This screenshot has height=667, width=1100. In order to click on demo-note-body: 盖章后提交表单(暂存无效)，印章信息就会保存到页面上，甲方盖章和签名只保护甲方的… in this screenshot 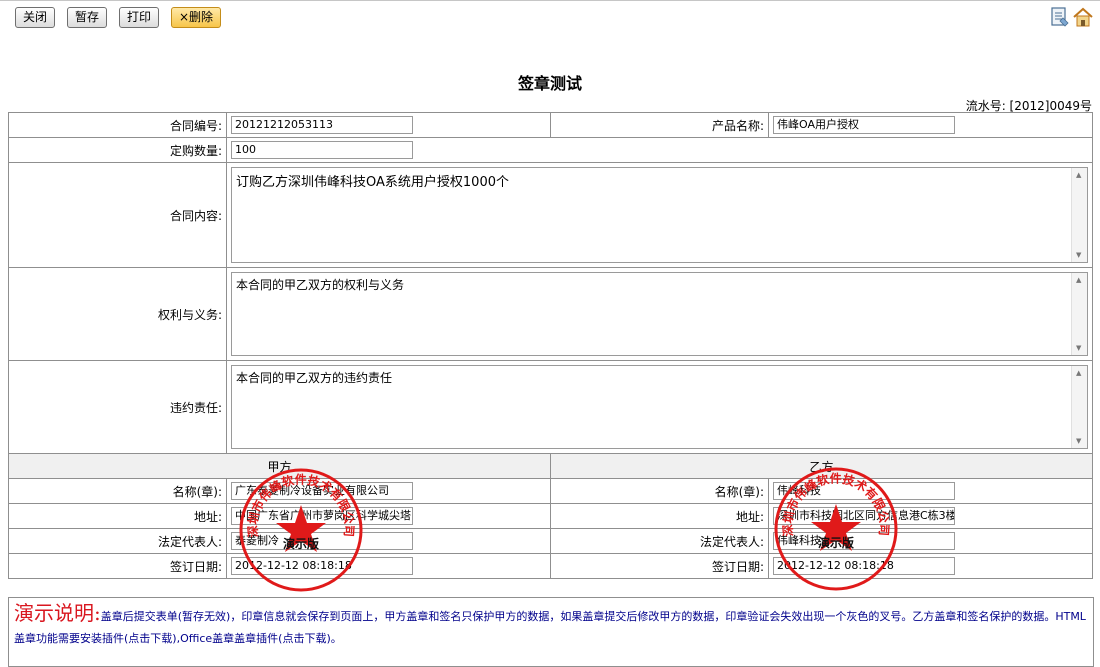, I will do `click(550, 627)`.